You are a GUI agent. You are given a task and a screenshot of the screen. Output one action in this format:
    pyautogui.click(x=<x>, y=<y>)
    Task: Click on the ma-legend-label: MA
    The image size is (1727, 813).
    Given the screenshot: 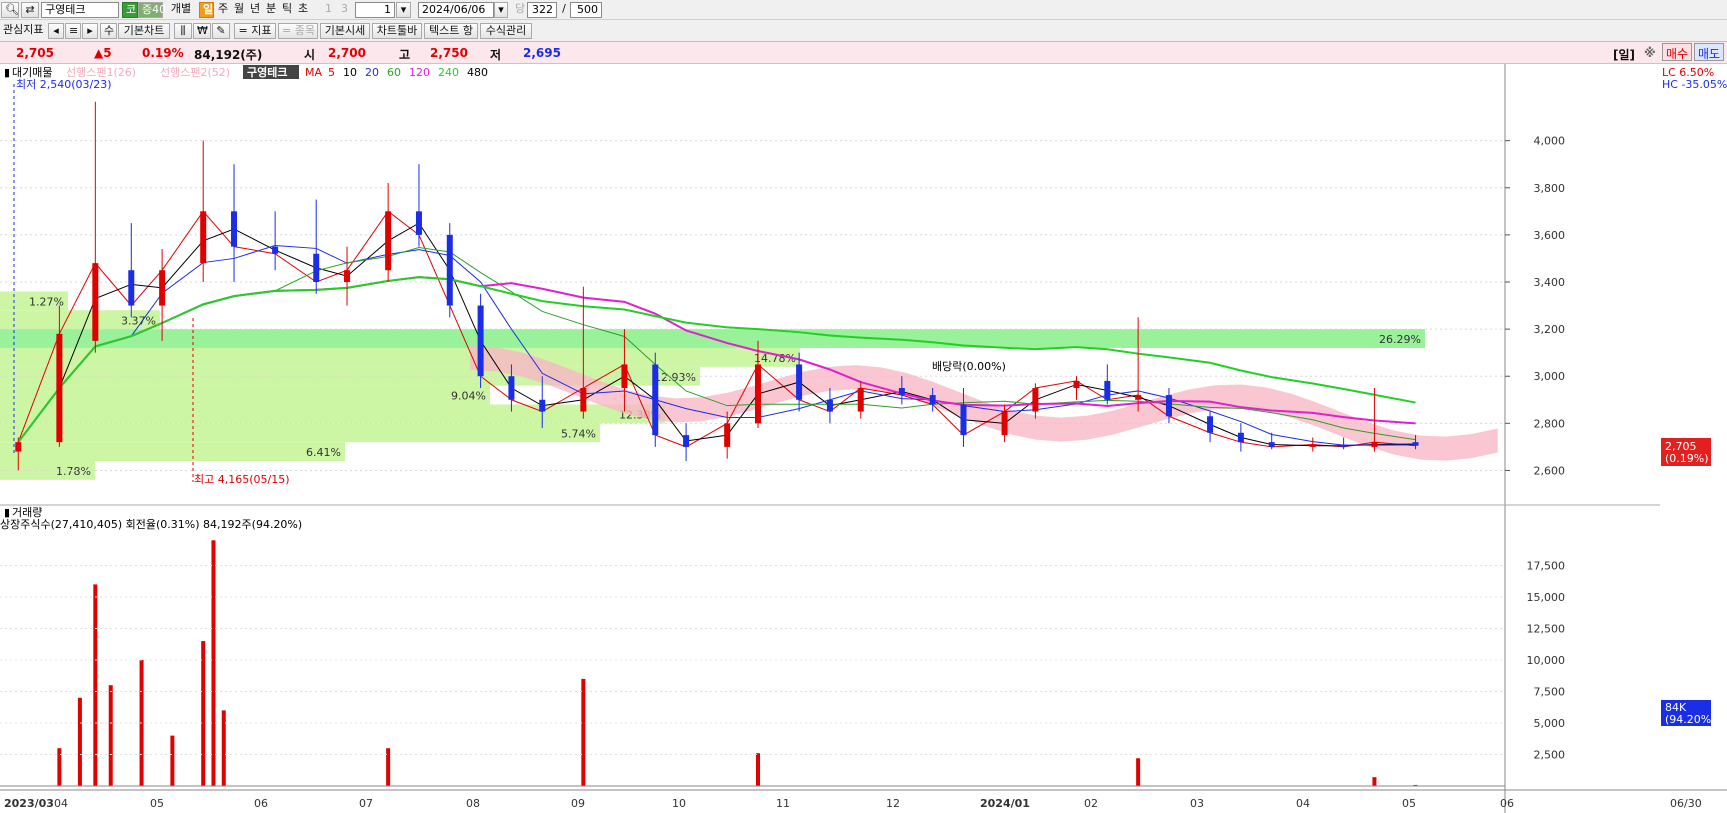 What is the action you would take?
    pyautogui.click(x=313, y=72)
    